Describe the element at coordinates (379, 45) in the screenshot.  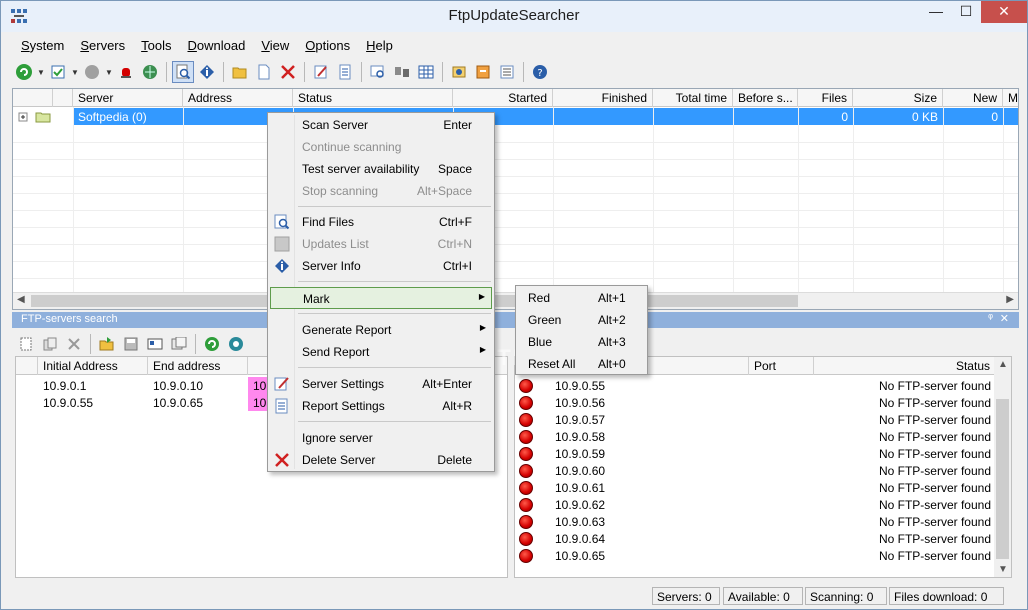
I see `menu-help: Help` at that location.